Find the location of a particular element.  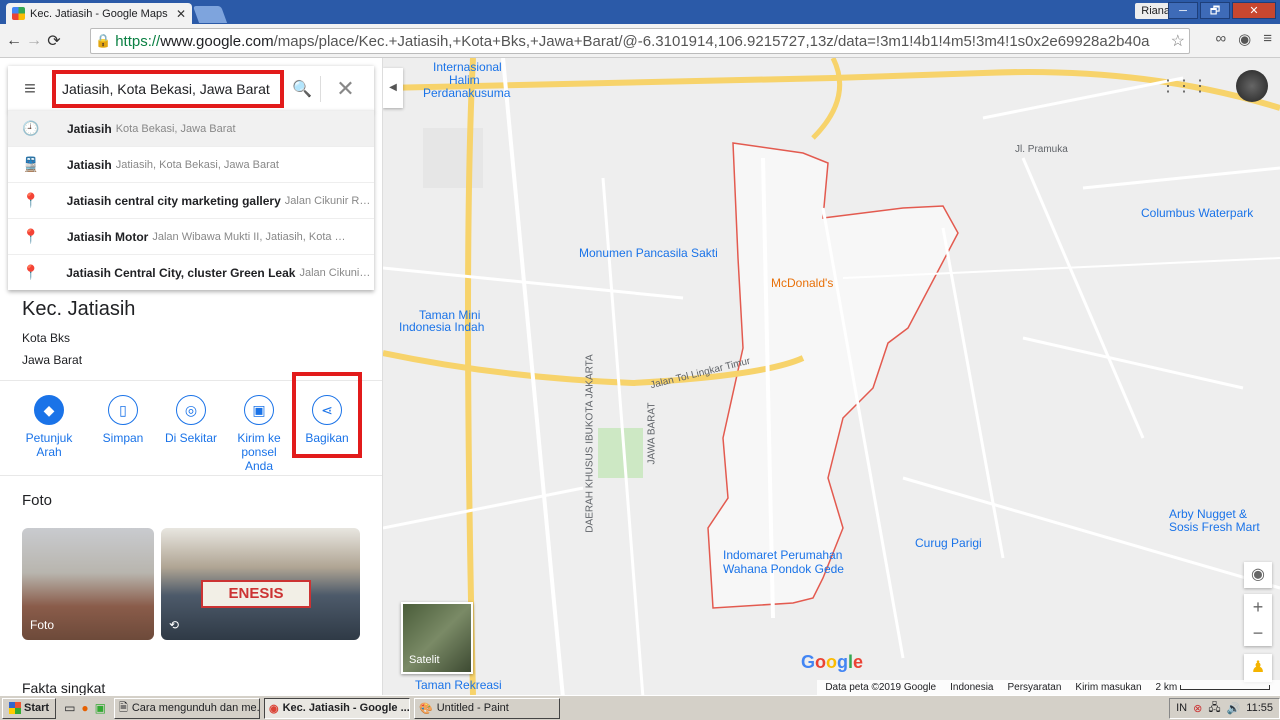

volume-icon: 🔊 is located at coordinates (1234, 708).